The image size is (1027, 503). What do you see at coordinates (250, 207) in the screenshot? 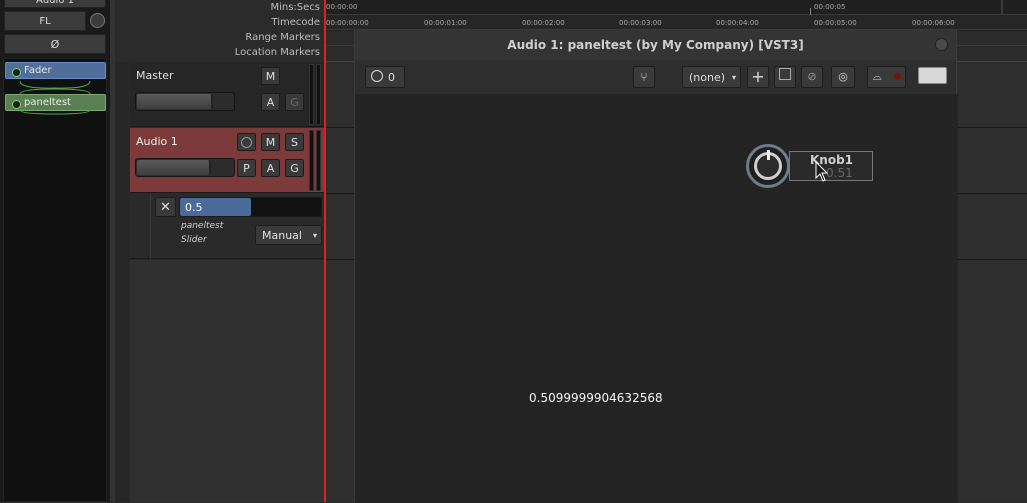
I see `automation-value-slider: 0.5` at bounding box center [250, 207].